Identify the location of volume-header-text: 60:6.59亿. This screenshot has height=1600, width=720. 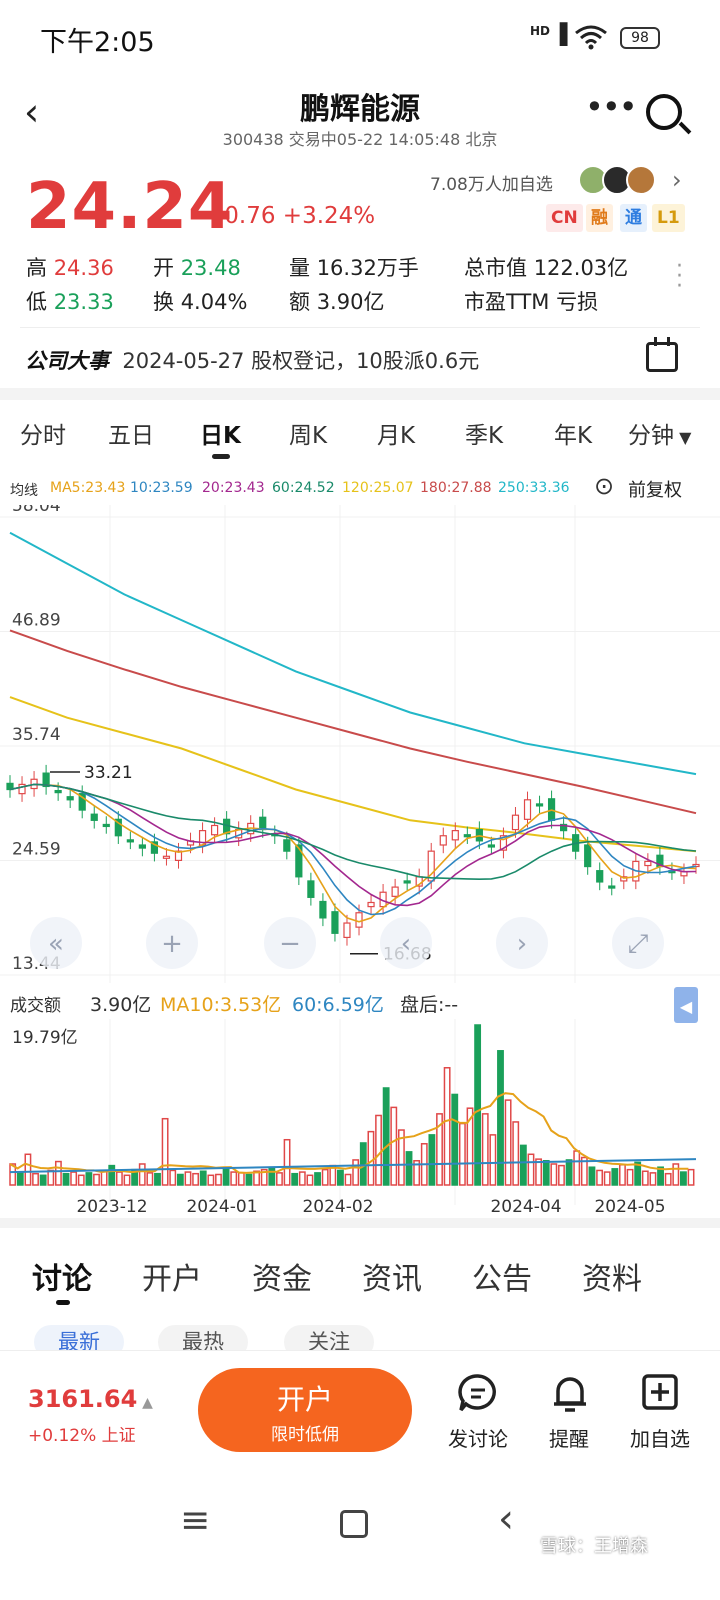
(338, 1005).